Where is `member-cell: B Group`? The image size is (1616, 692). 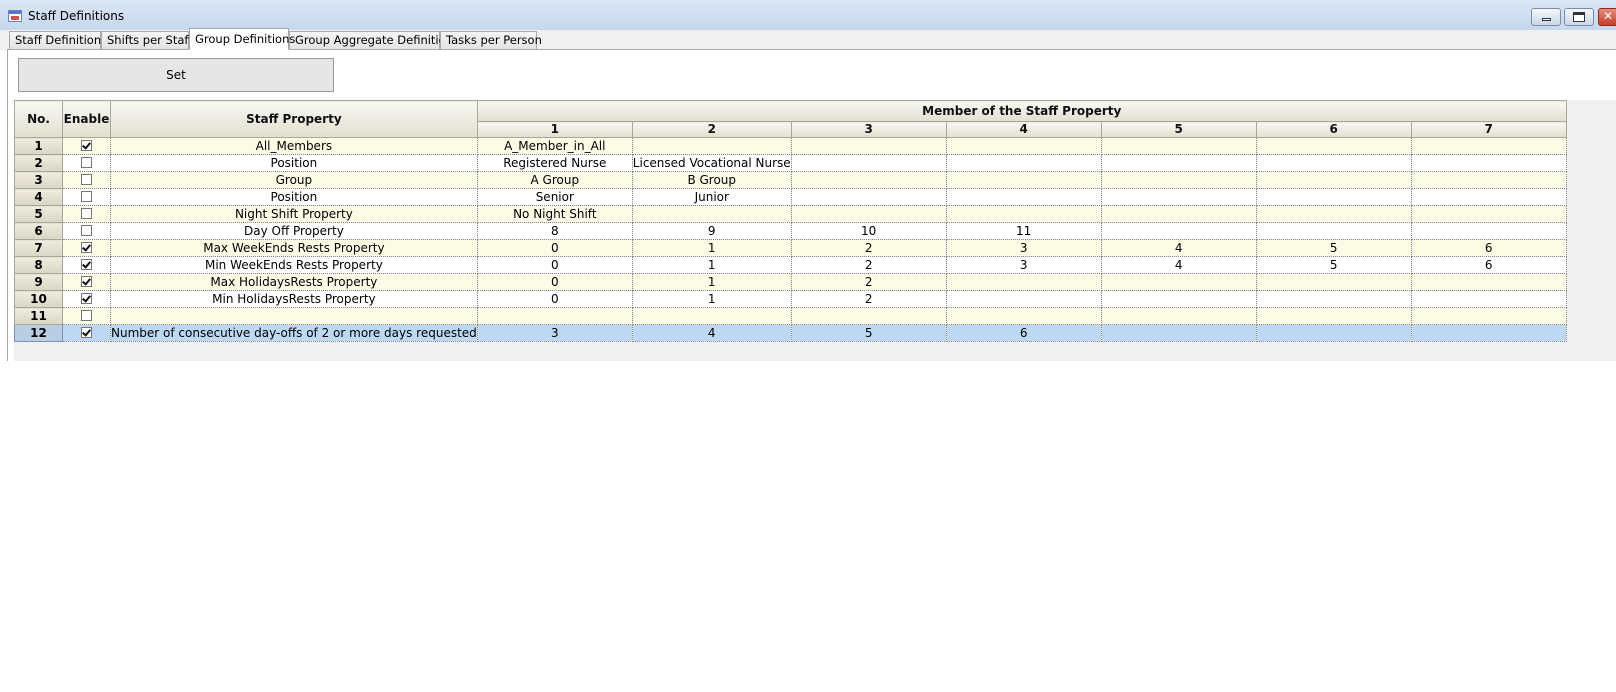
member-cell: B Group is located at coordinates (712, 180).